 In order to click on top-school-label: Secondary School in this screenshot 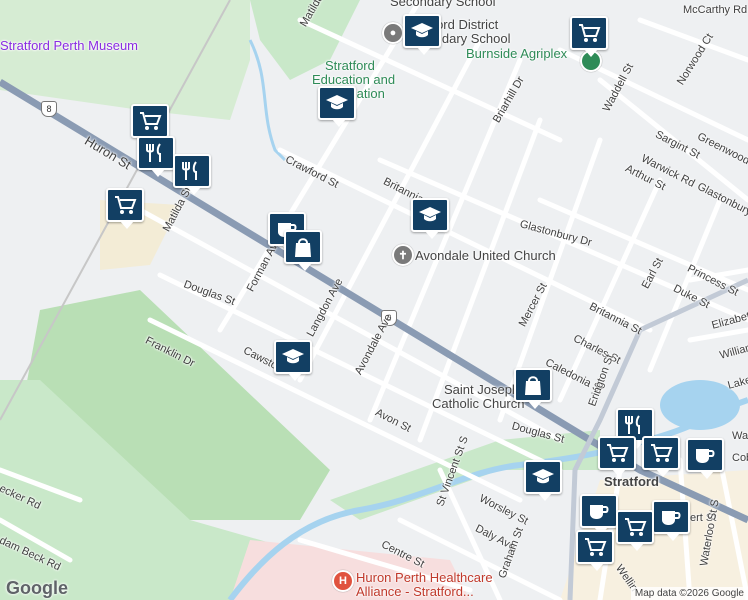, I will do `click(443, 4)`.